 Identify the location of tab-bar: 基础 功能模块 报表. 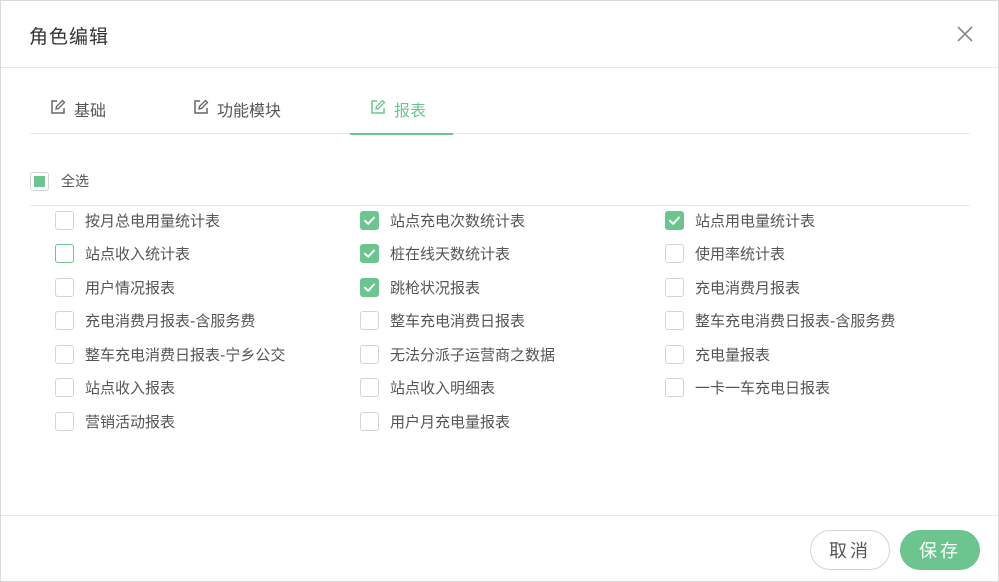
(500, 112).